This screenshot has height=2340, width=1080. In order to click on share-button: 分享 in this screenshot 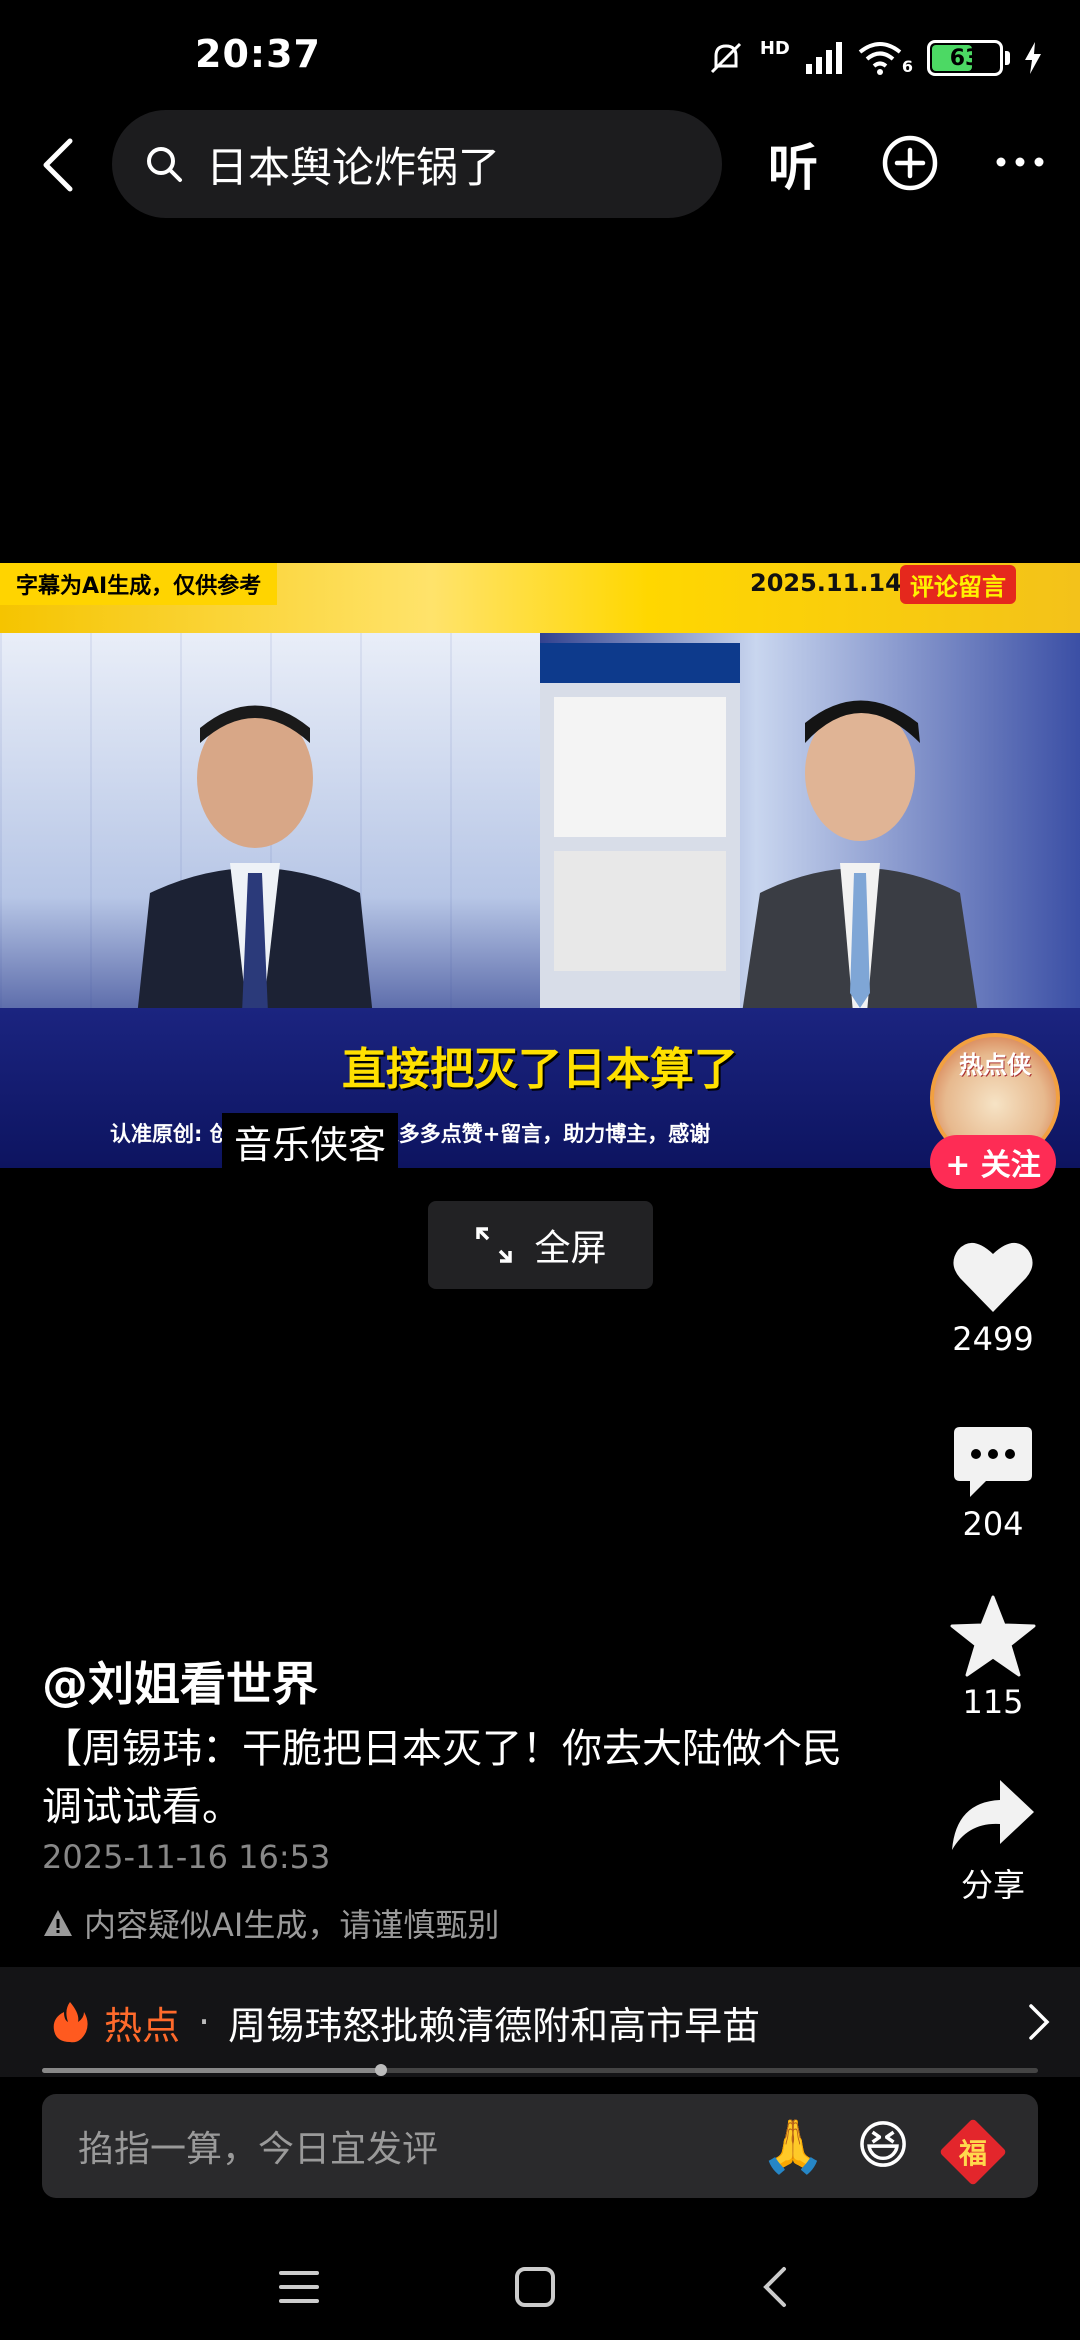, I will do `click(993, 1842)`.